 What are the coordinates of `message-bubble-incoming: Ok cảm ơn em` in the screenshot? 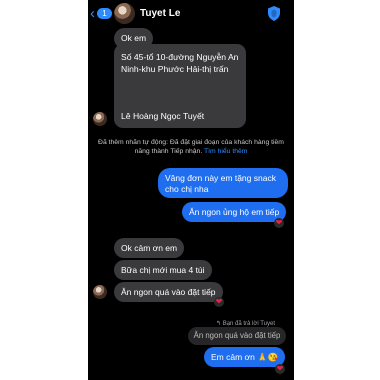 It's located at (149, 248).